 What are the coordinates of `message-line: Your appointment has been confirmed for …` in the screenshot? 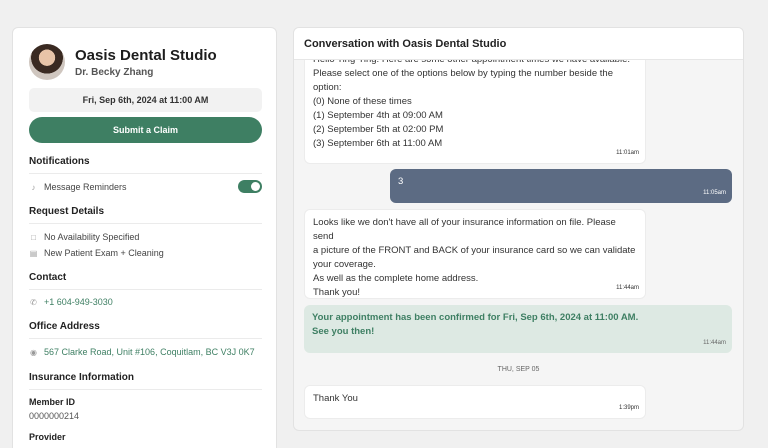 It's located at (475, 317).